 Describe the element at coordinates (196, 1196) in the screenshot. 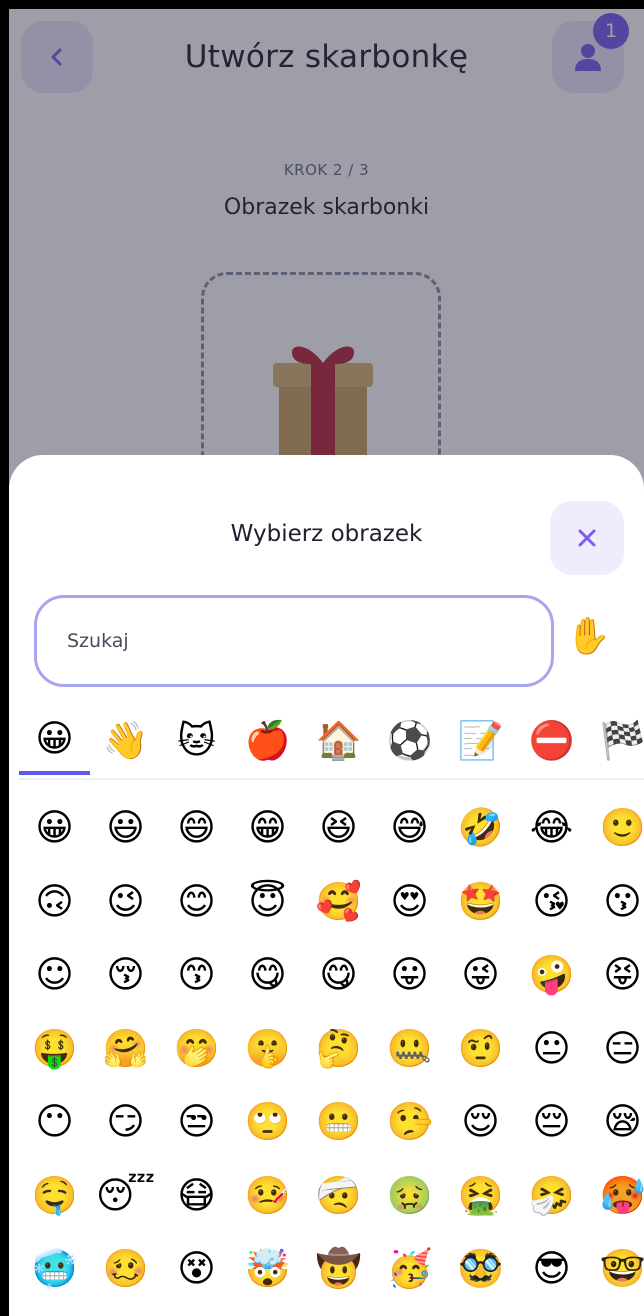

I see `emoji-option: 😷` at that location.